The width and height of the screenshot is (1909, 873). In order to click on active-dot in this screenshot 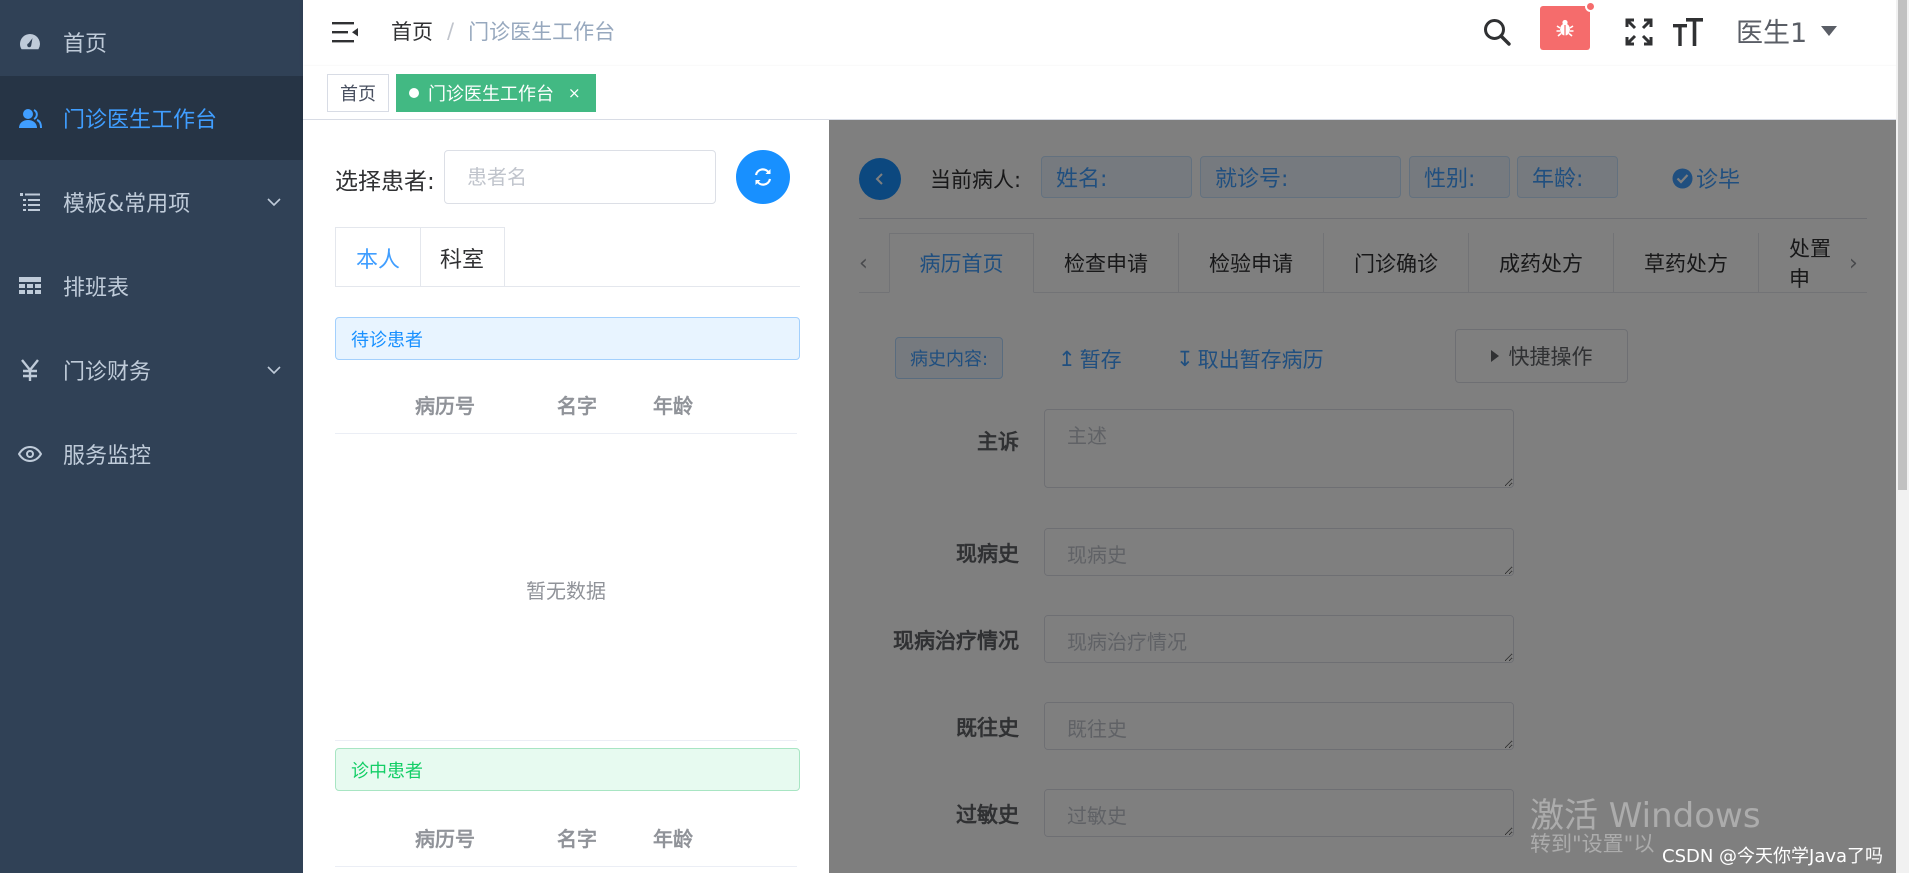, I will do `click(414, 93)`.